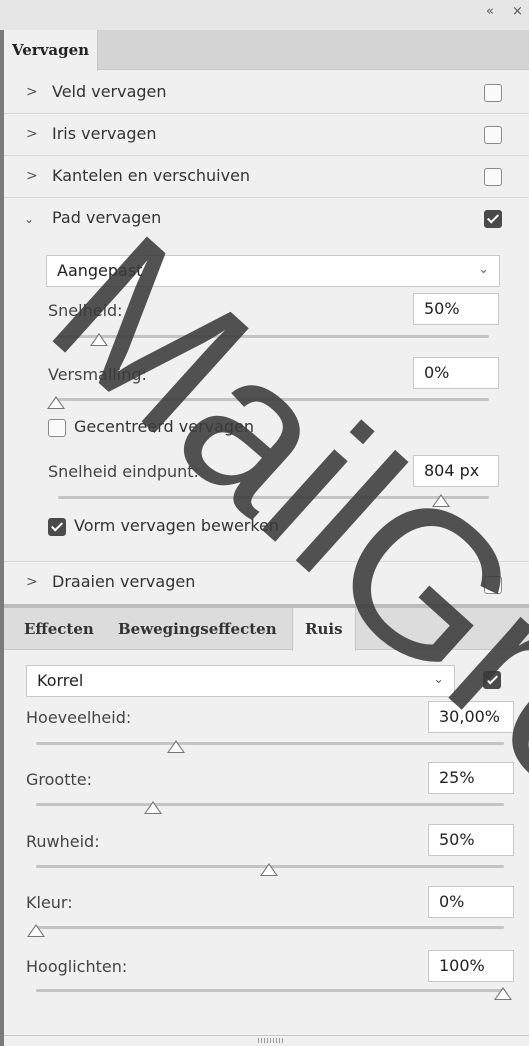 This screenshot has height=1046, width=529. What do you see at coordinates (56, 402) in the screenshot?
I see `taper-slider-thumb` at bounding box center [56, 402].